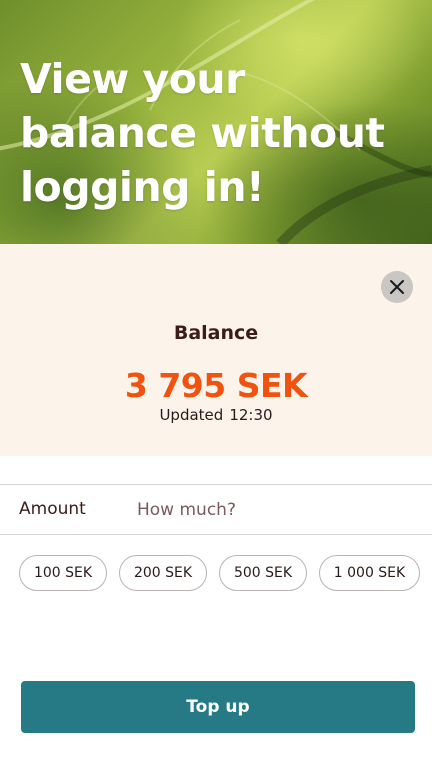 The height and width of the screenshot is (768, 432). I want to click on balance-label: Balance, so click(216, 333).